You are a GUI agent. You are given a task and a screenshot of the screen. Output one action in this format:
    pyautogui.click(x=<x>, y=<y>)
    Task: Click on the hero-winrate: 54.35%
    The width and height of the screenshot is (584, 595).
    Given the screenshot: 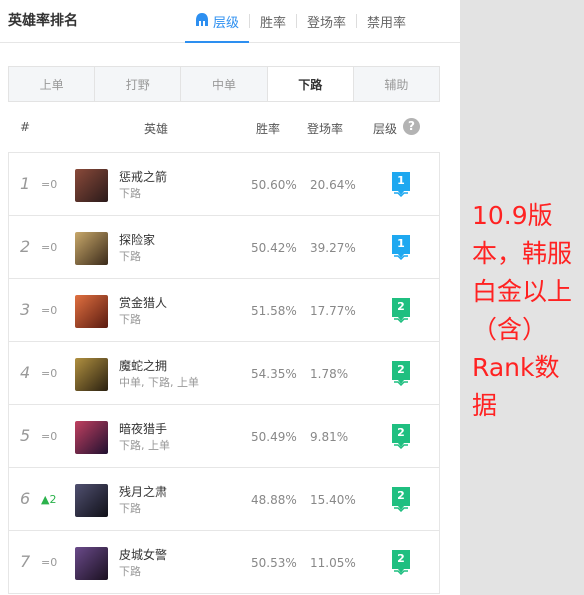 What is the action you would take?
    pyautogui.click(x=274, y=374)
    